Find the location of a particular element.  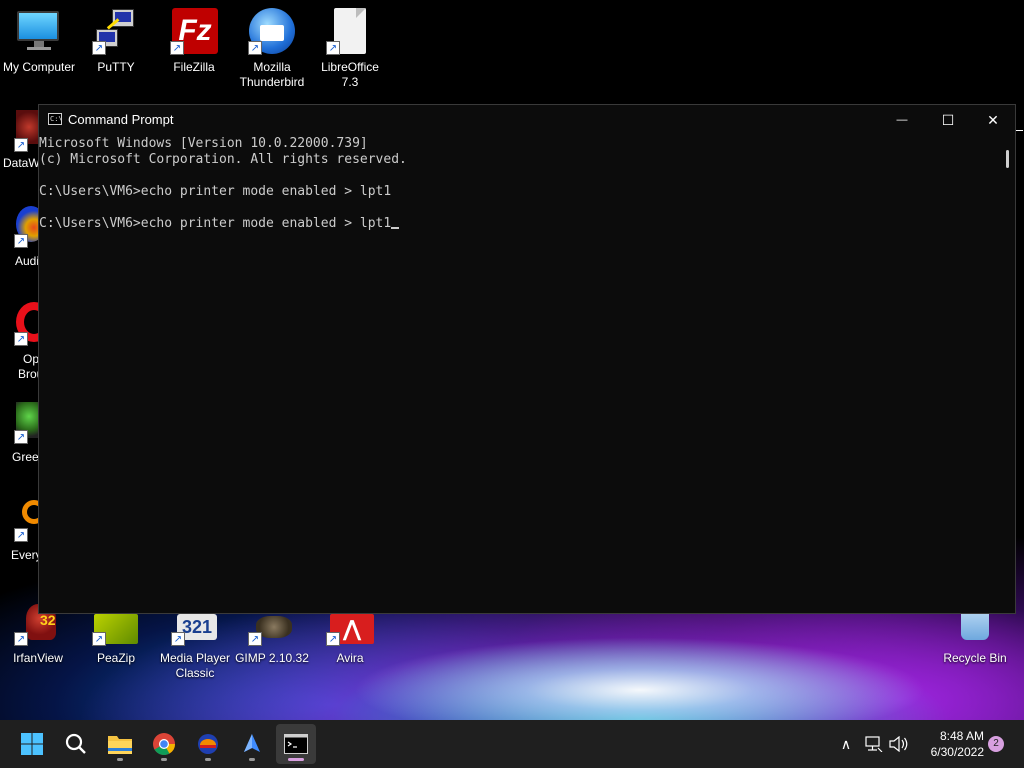

desktop-icon-label: LibreOffice 7.3 is located at coordinates (350, 74).